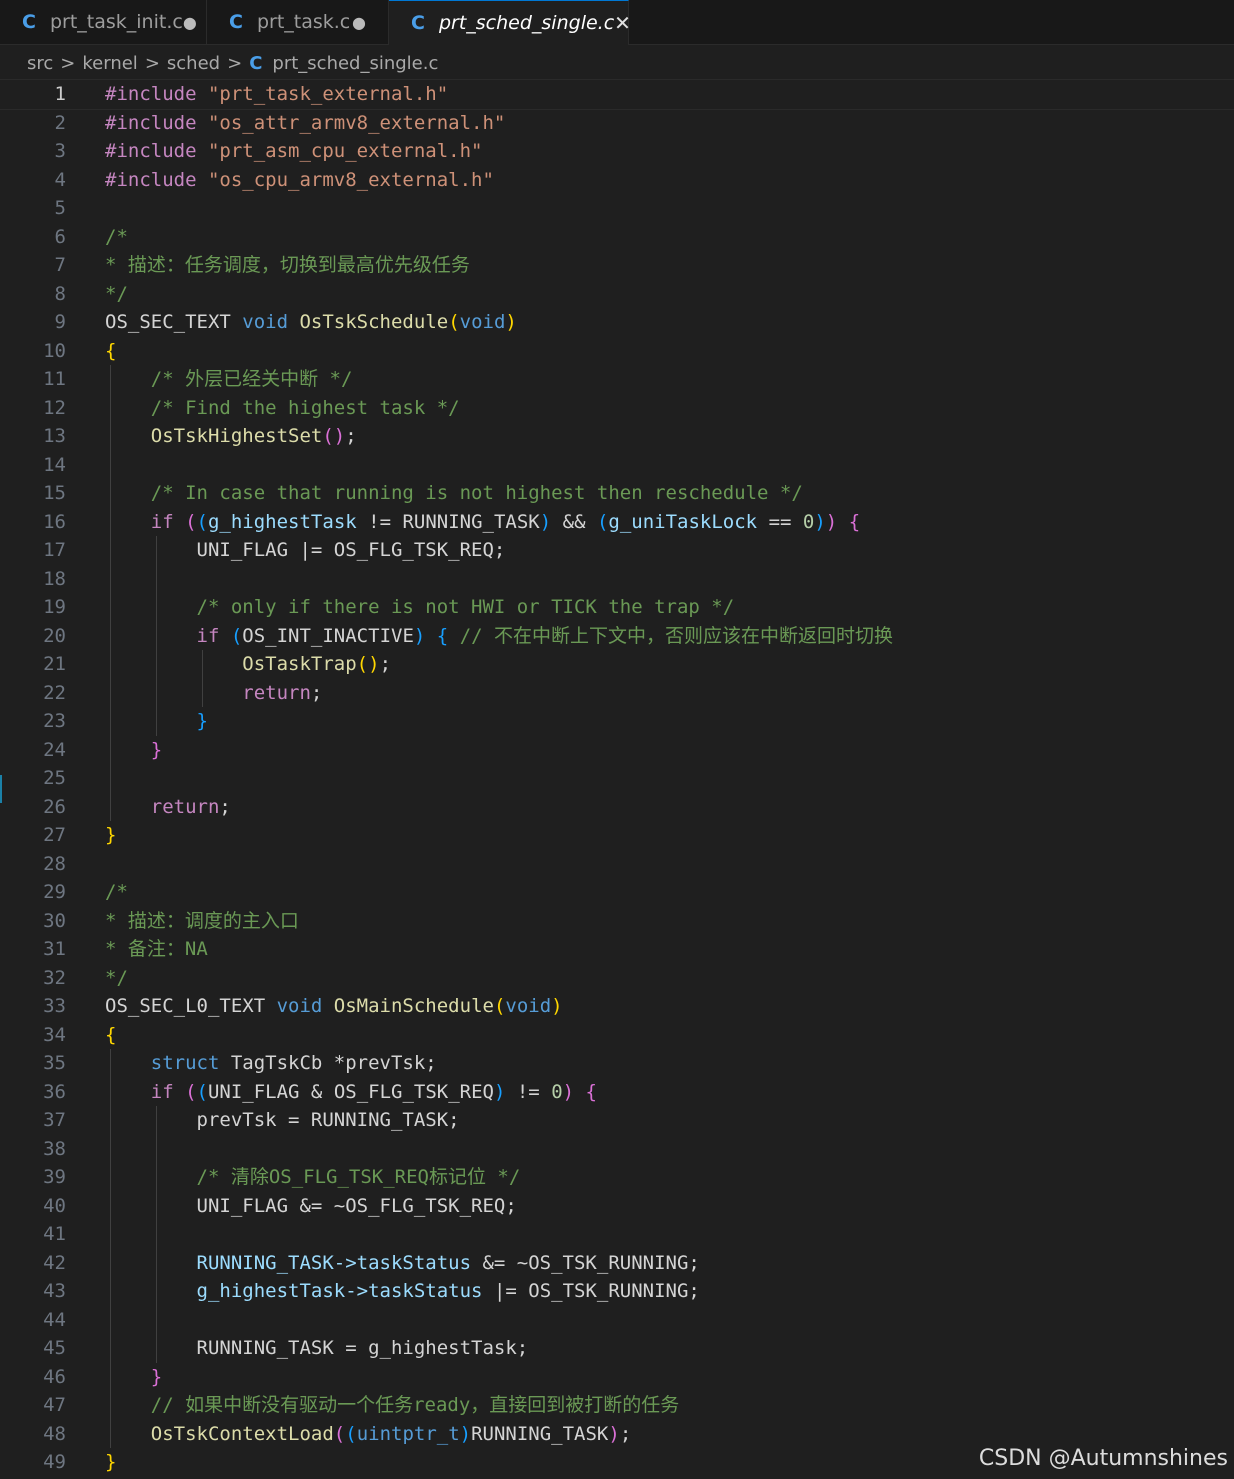 This screenshot has height=1479, width=1234. I want to click on code-line: 9 OS_SEC_TEXT void OsTskSchedule(void), so click(617, 322).